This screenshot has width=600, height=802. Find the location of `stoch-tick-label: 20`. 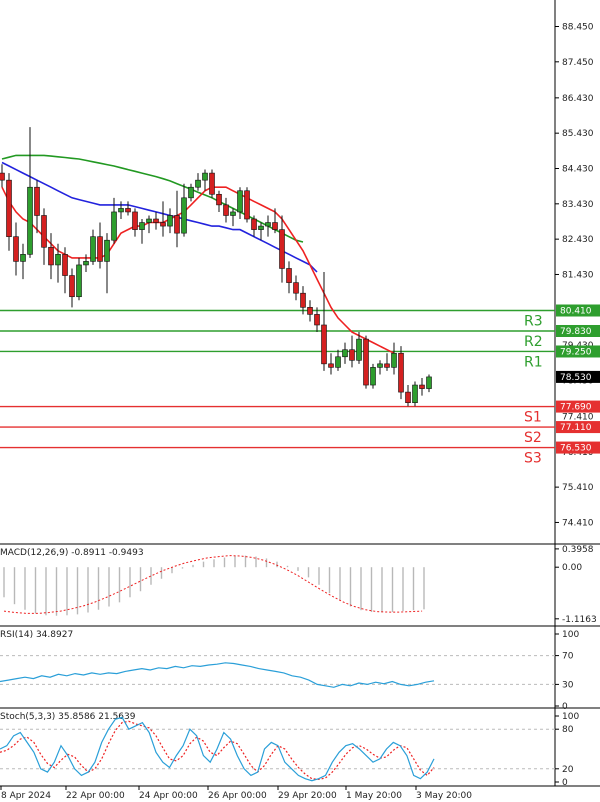

stoch-tick-label: 20 is located at coordinates (568, 770).